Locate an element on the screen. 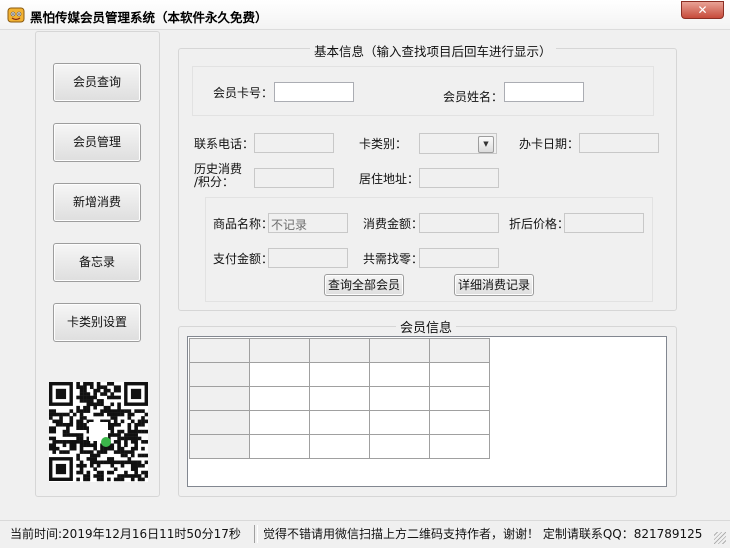 This screenshot has width=730, height=548. resize-grip-icon is located at coordinates (720, 538).